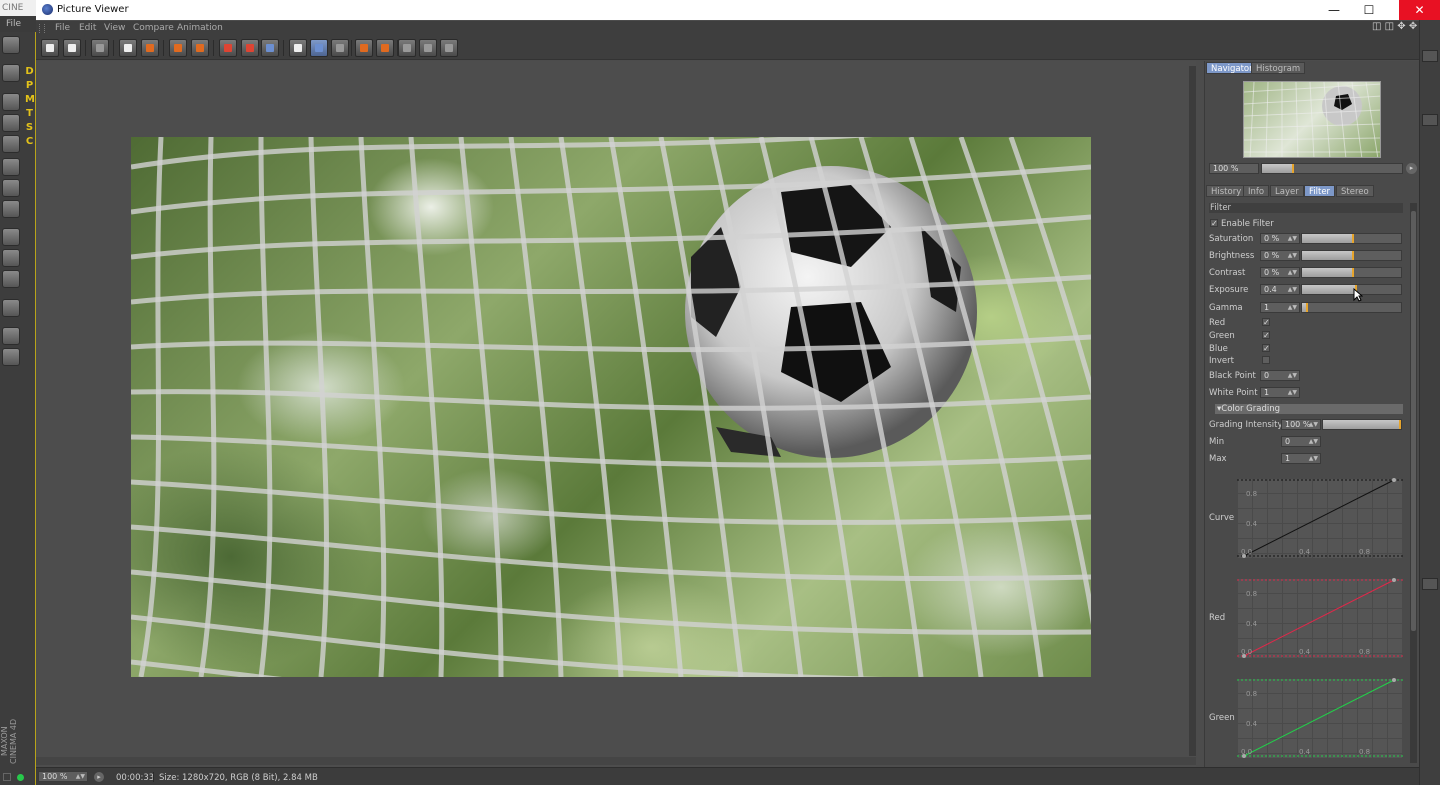 The image size is (1440, 785). I want to click on color-grading-header: ▾Color Grading, so click(1309, 409).